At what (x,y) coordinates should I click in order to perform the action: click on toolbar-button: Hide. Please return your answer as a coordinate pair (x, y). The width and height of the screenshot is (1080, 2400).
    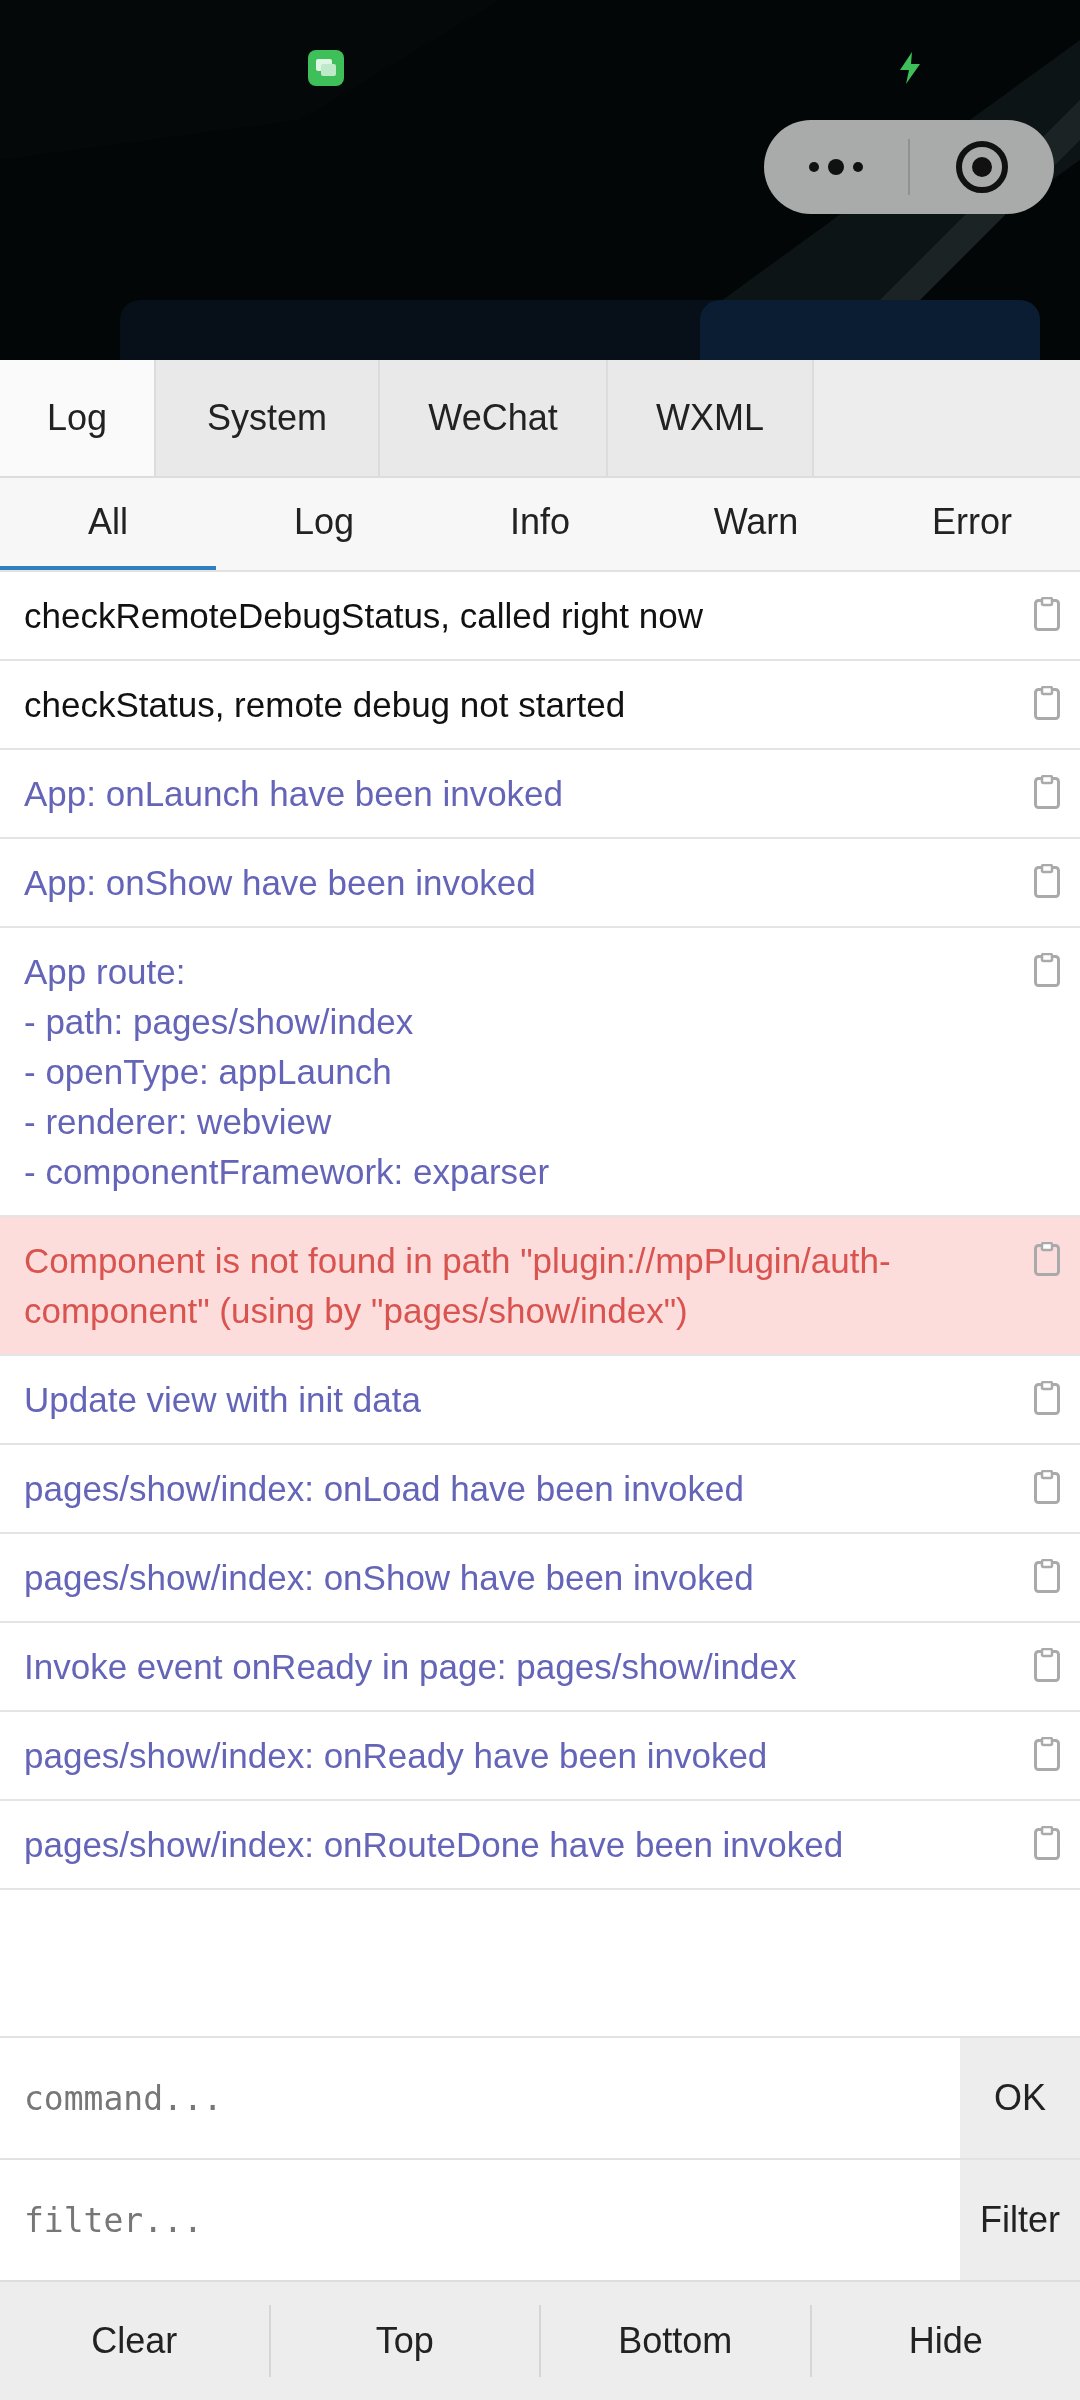
    Looking at the image, I should click on (944, 2341).